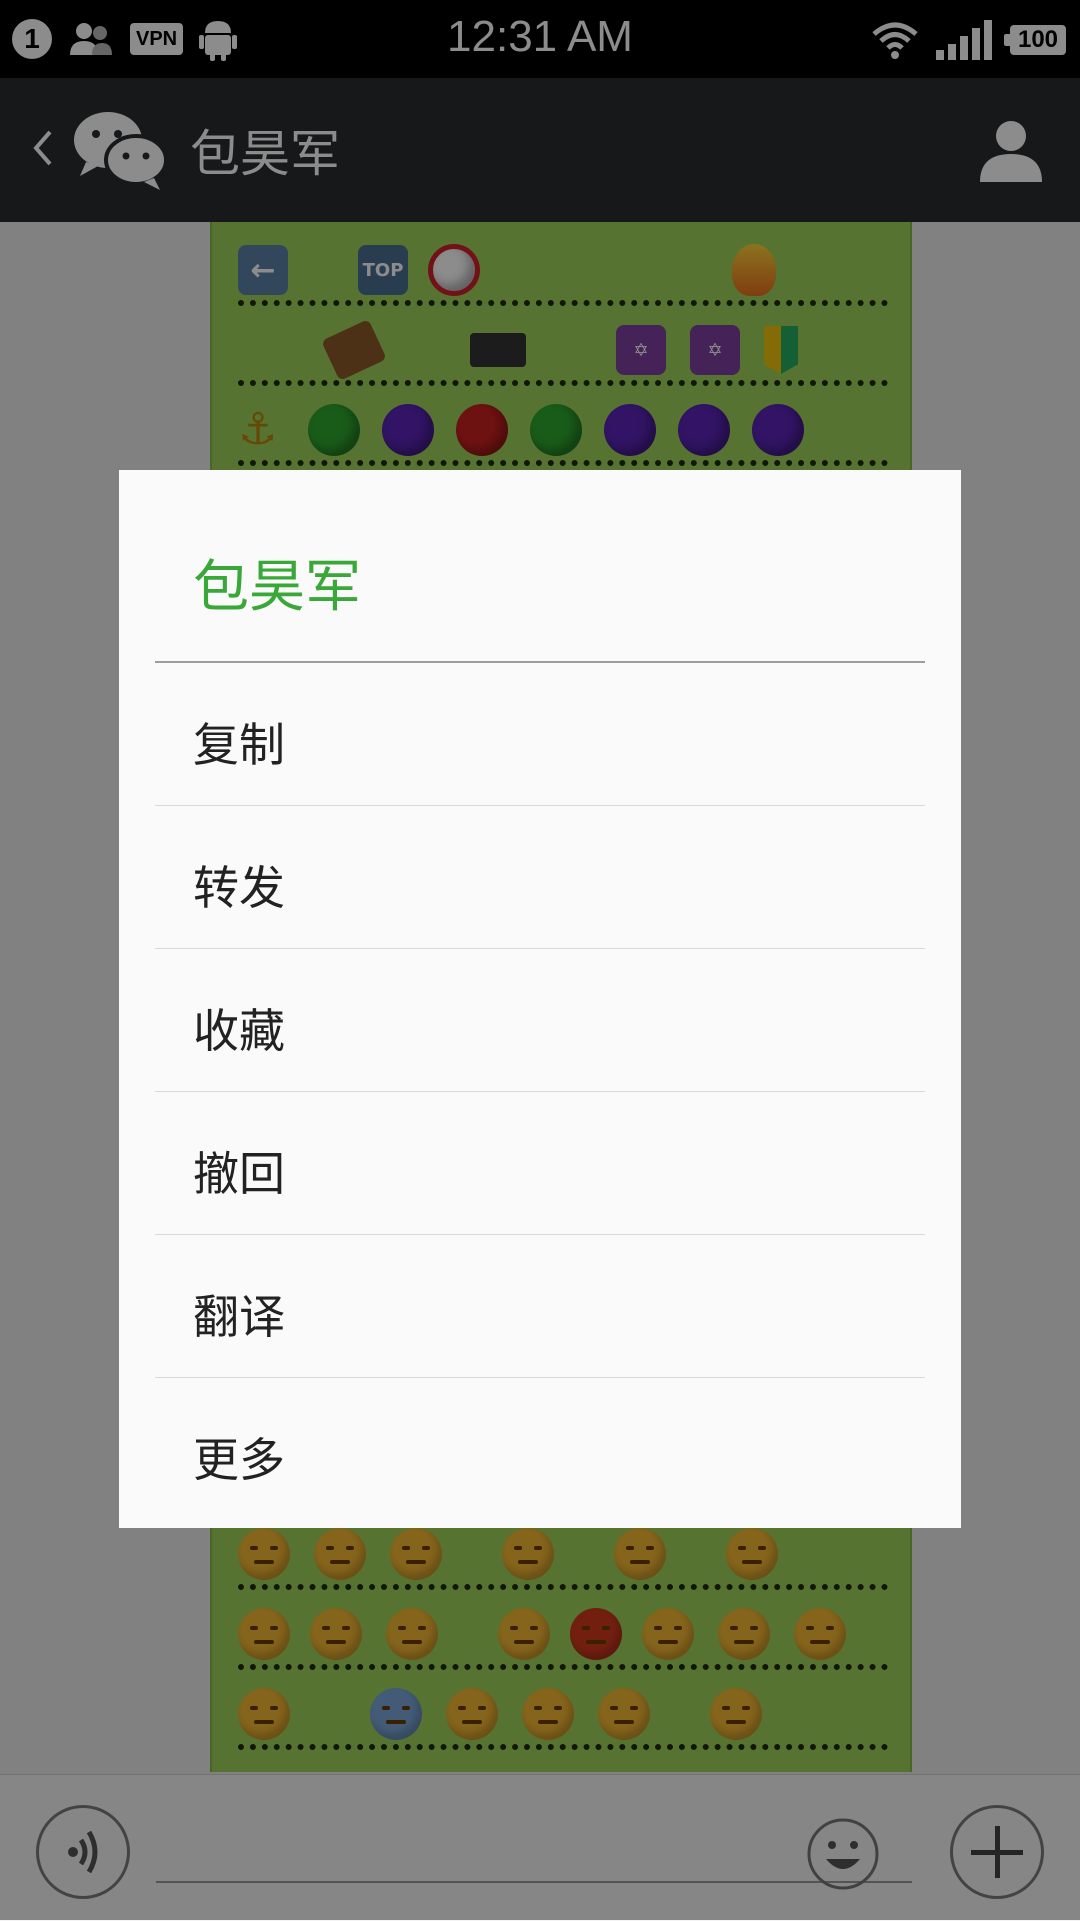 Image resolution: width=1080 pixels, height=1921 pixels. Describe the element at coordinates (239, 745) in the screenshot. I see `menu-item-label: 复制` at that location.